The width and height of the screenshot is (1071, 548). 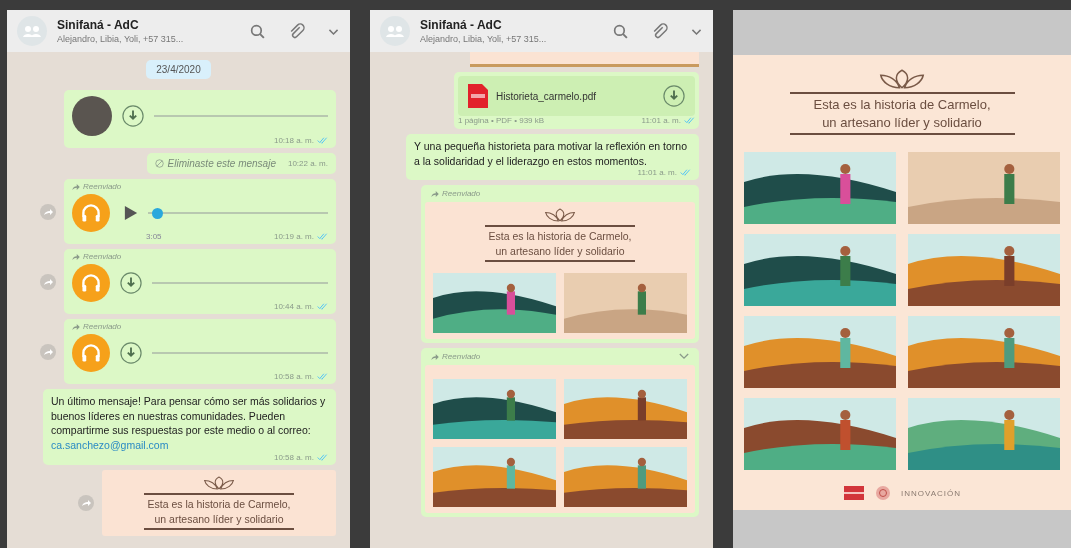 What do you see at coordinates (293, 140) in the screenshot?
I see `message-time: 10:18 a. m.` at bounding box center [293, 140].